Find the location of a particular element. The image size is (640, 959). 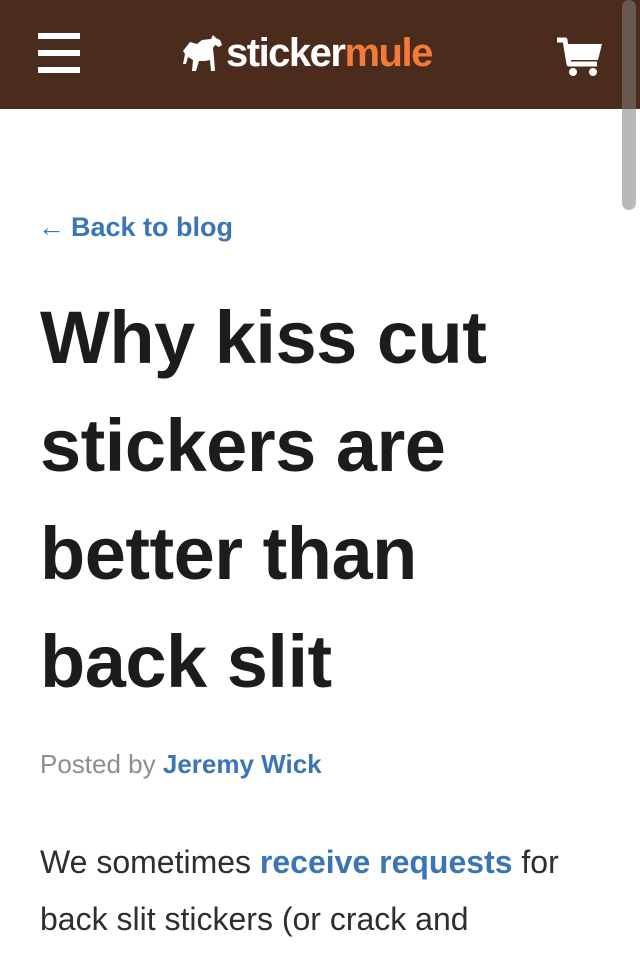

back-arrow-icon: ← is located at coordinates (51, 227).